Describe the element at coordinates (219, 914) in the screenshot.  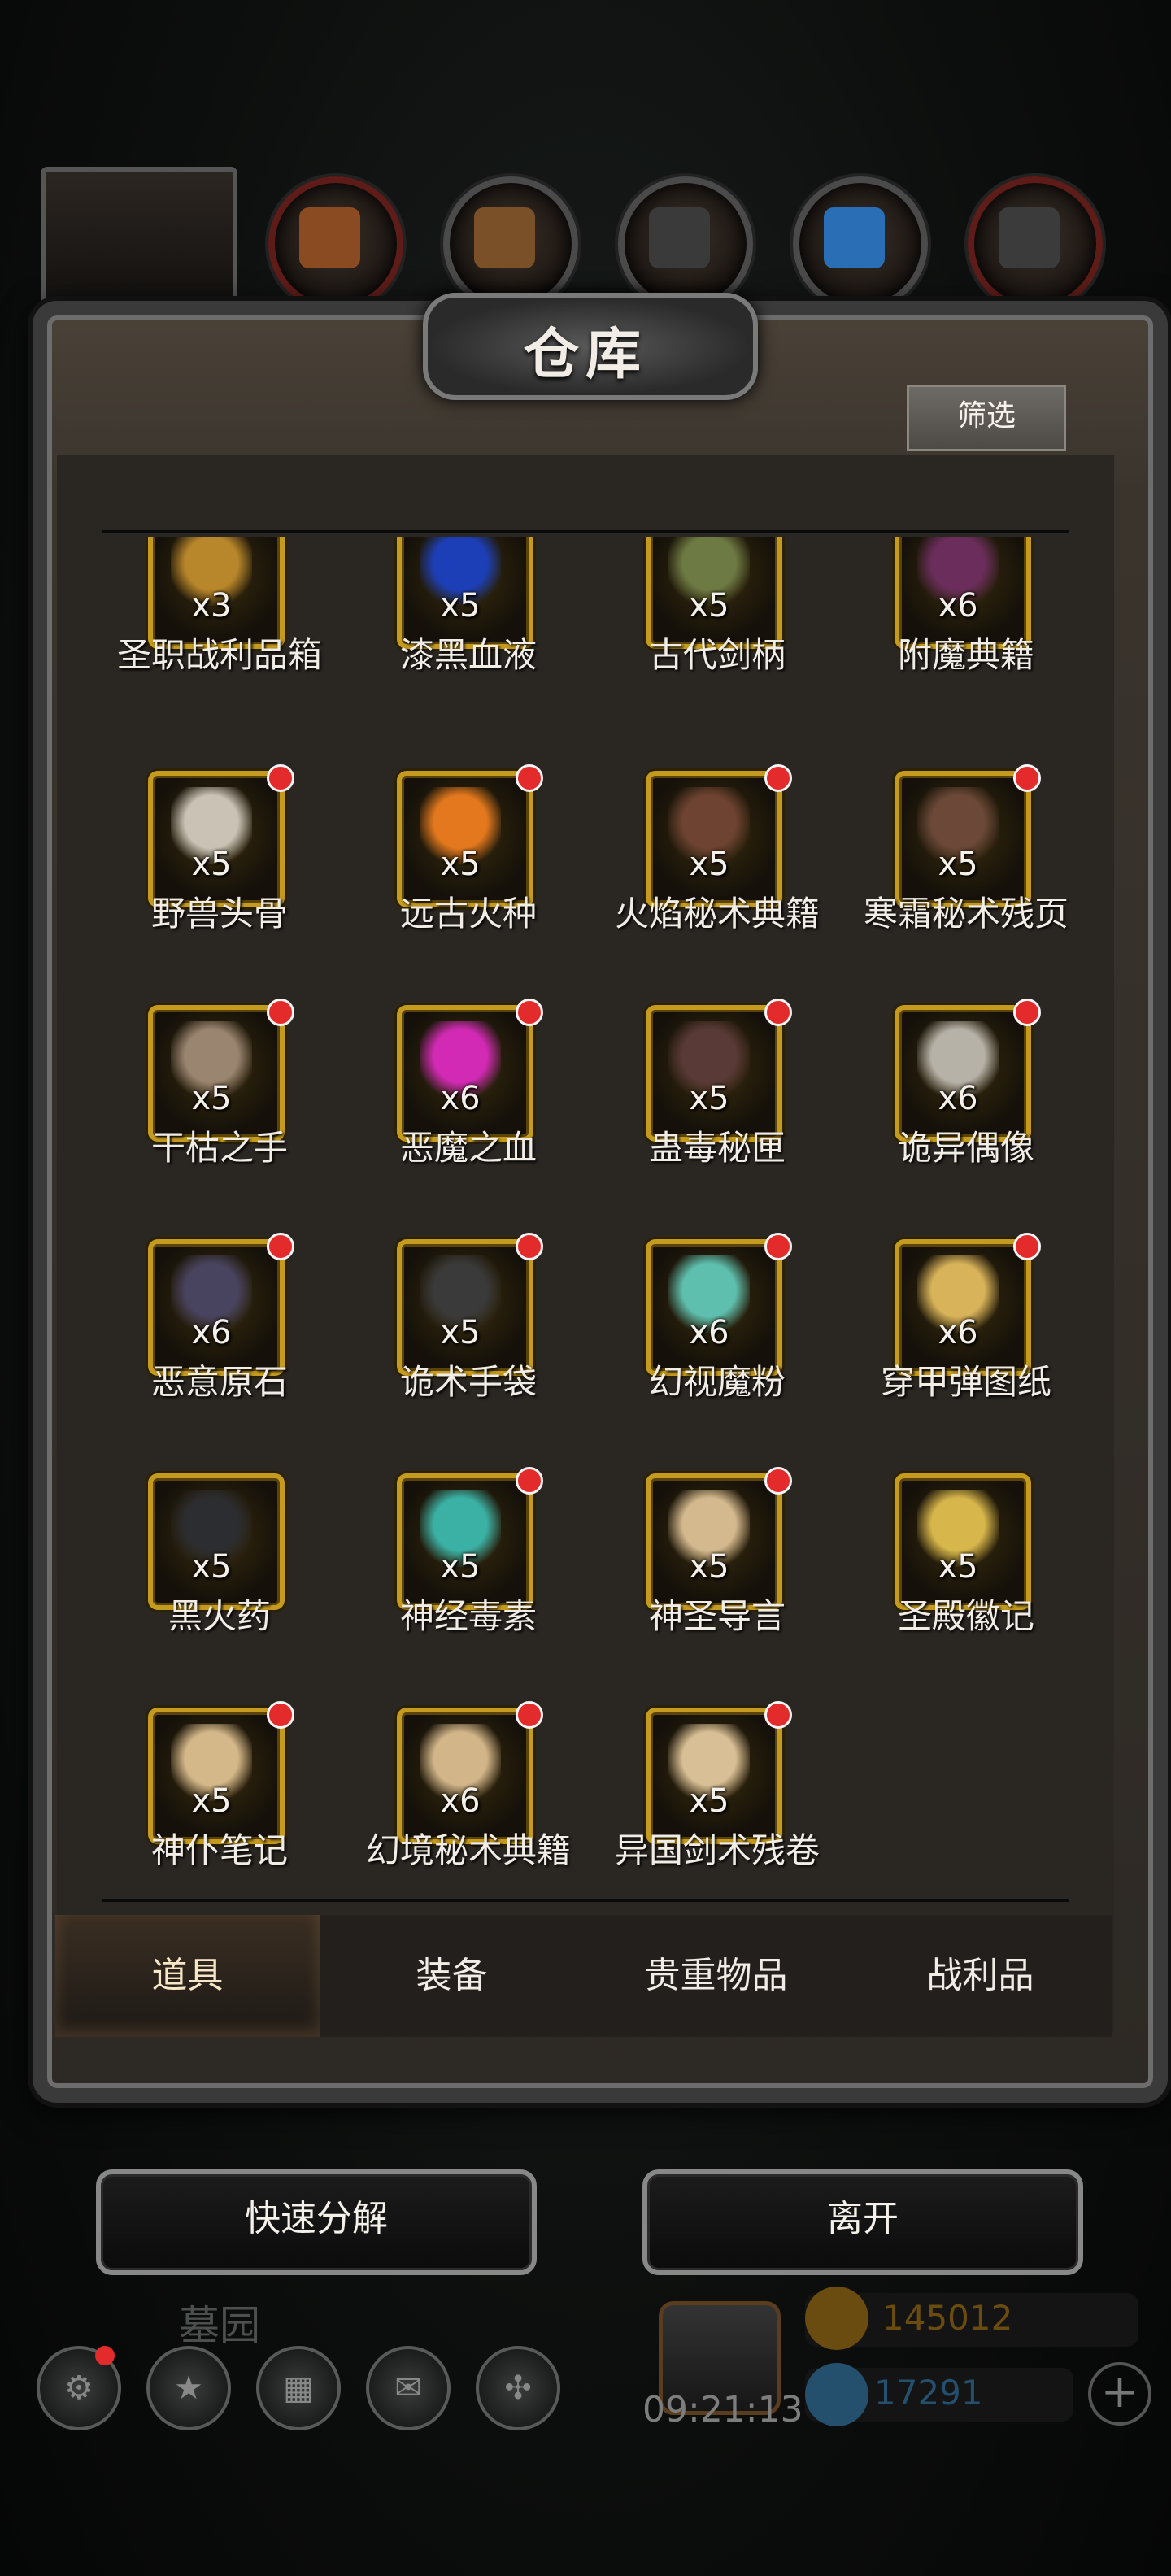
I see `item-name: 野兽头骨` at that location.